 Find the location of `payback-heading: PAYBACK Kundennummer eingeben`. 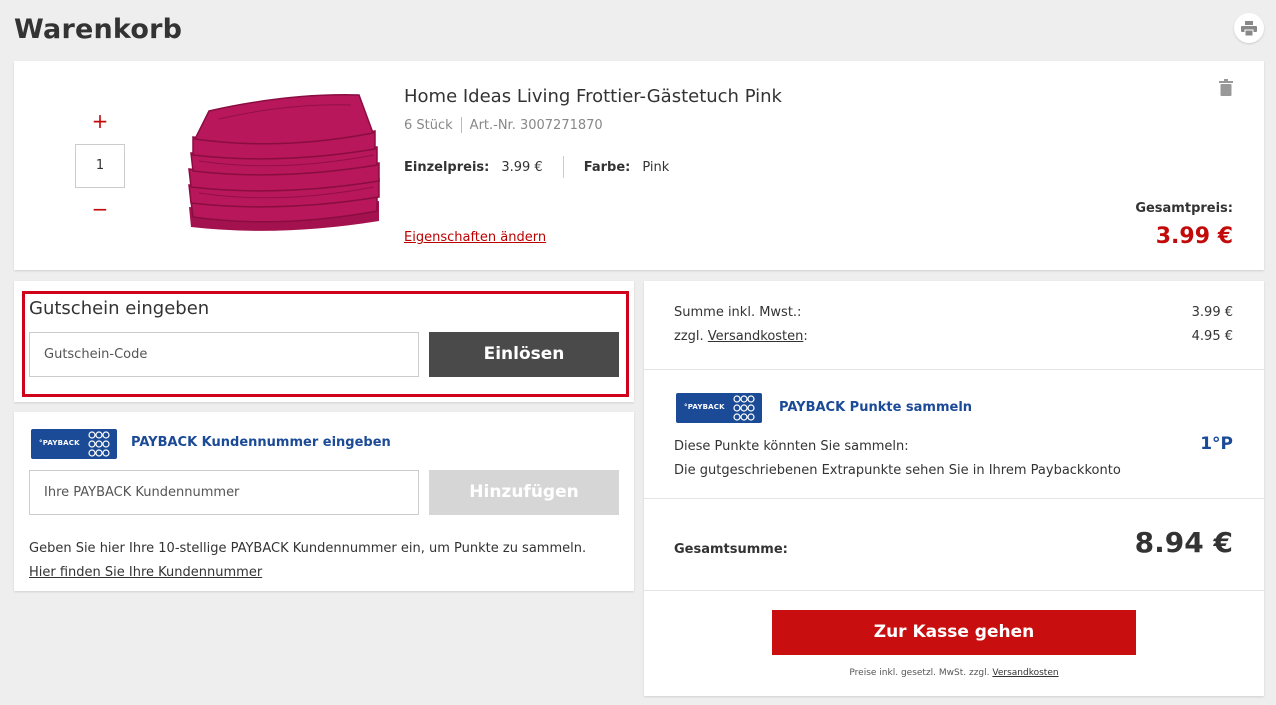

payback-heading: PAYBACK Kundennummer eingeben is located at coordinates (261, 442).